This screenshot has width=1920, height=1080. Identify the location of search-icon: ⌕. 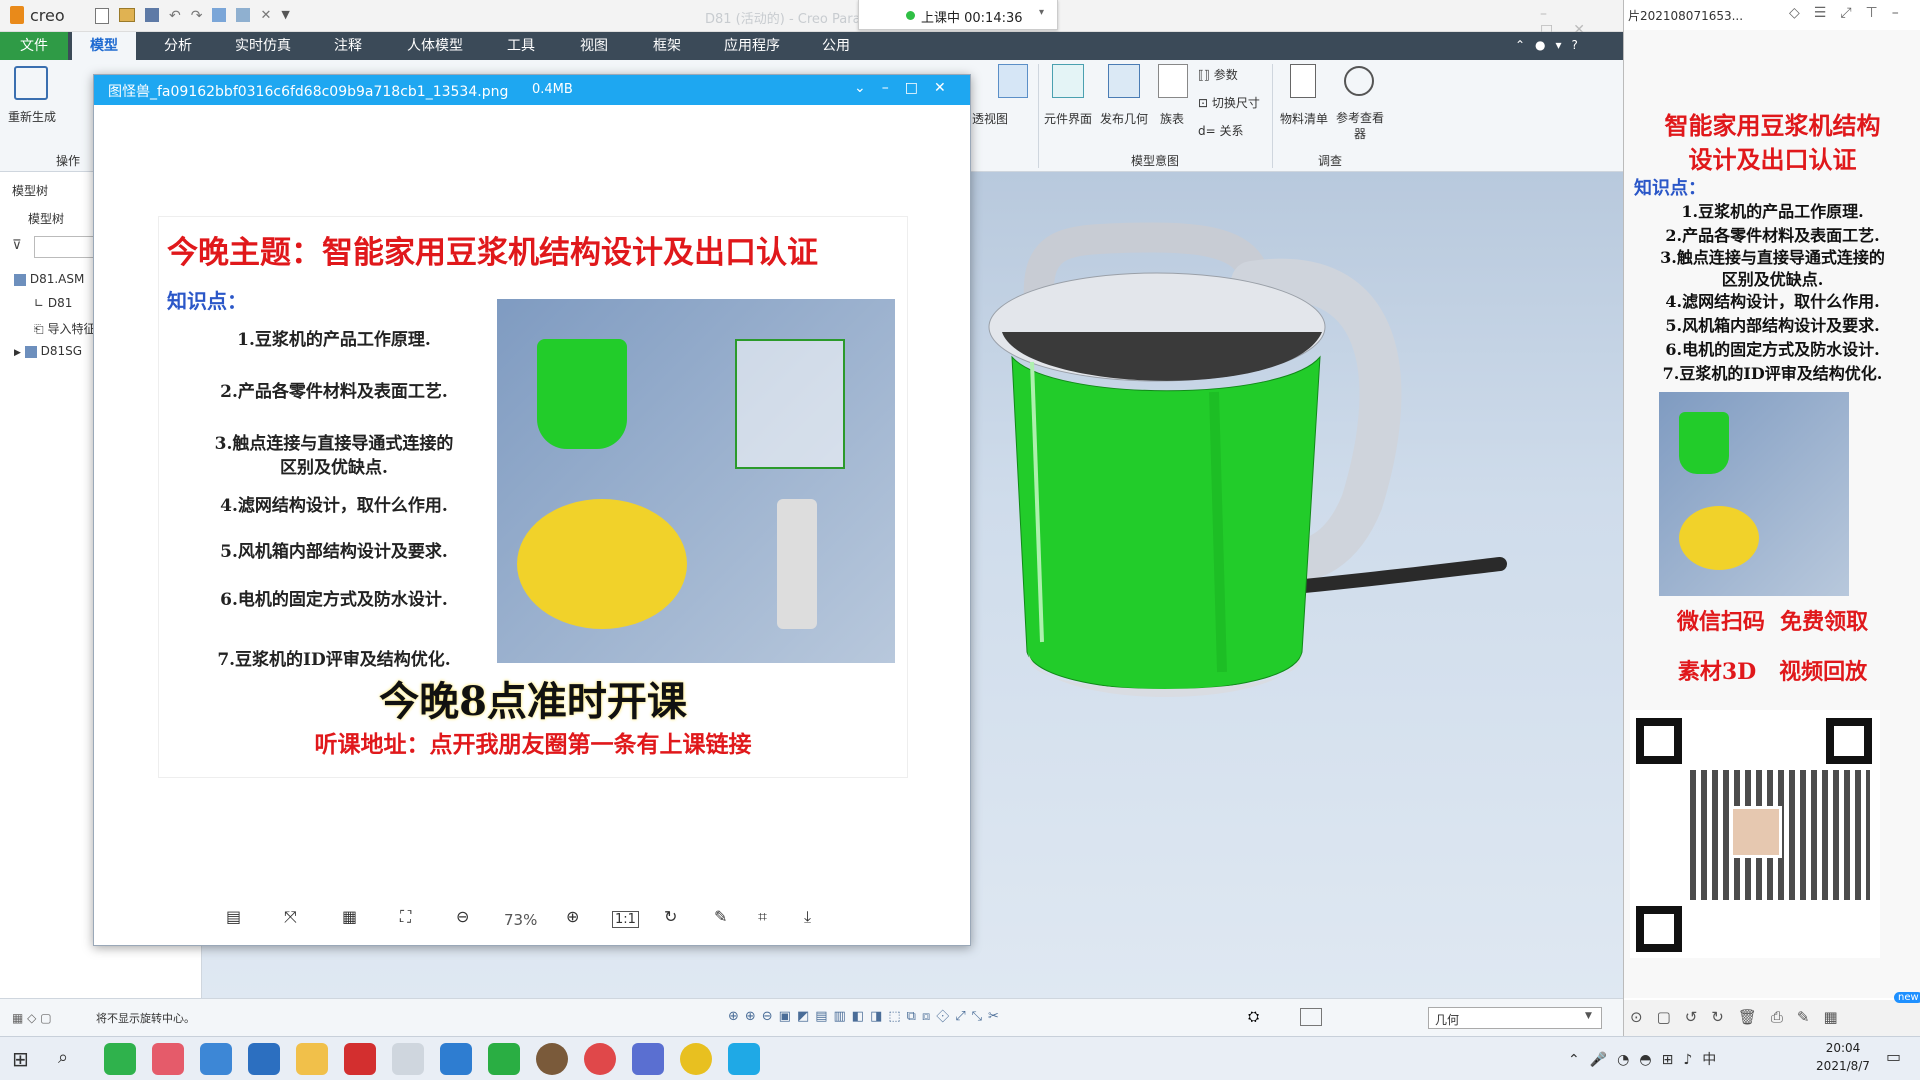
(63, 1057).